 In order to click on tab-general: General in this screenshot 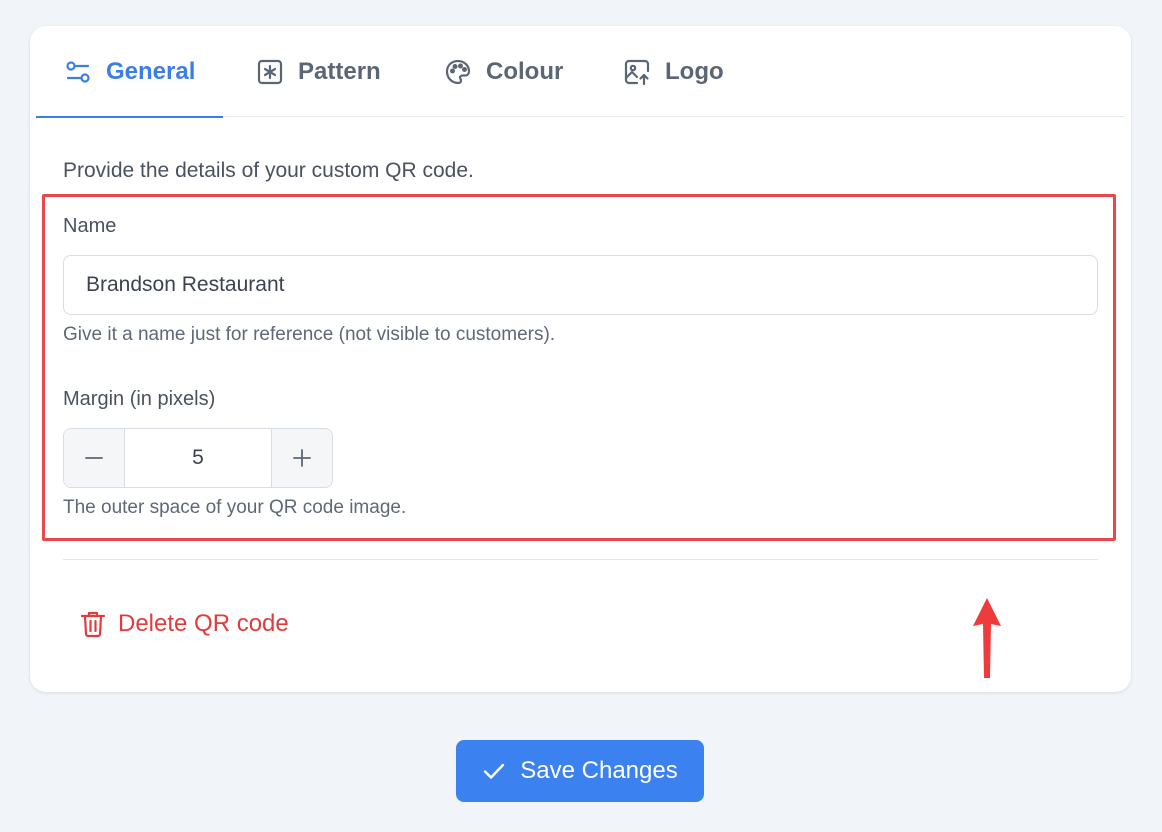, I will do `click(129, 72)`.